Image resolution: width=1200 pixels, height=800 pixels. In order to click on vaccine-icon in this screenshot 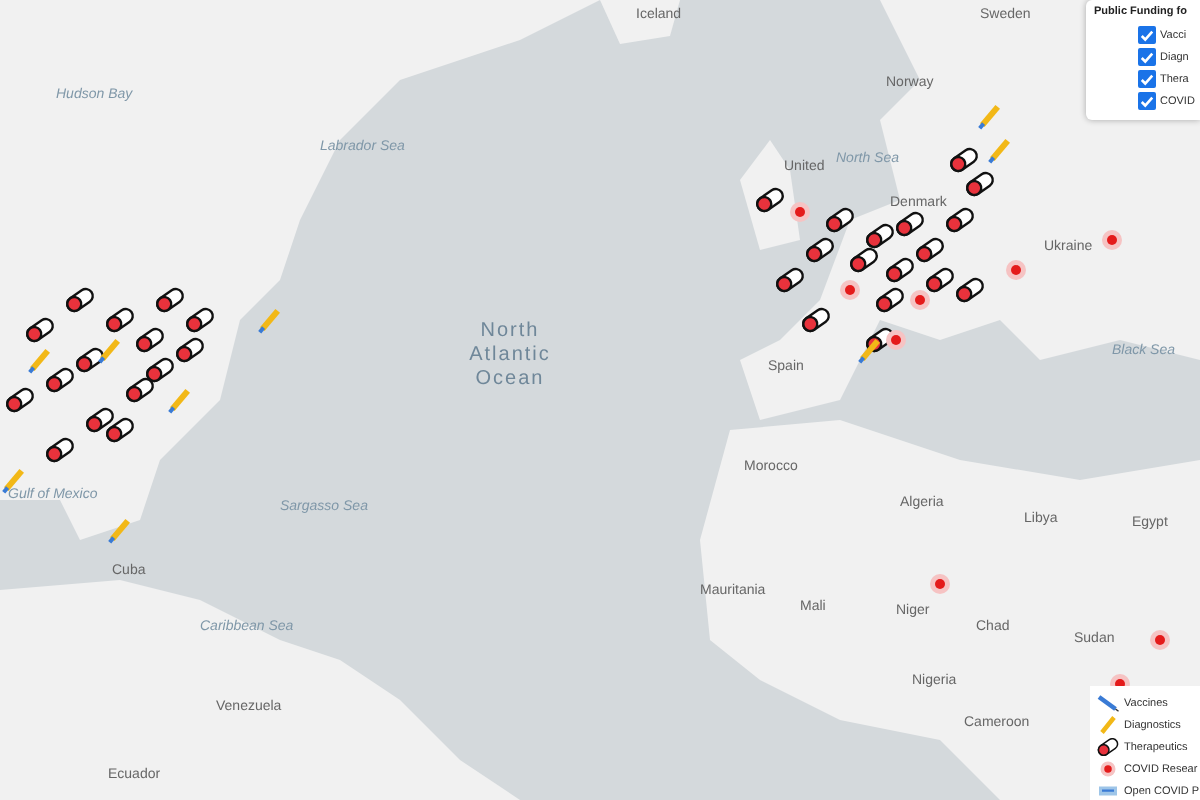, I will do `click(1108, 703)`.